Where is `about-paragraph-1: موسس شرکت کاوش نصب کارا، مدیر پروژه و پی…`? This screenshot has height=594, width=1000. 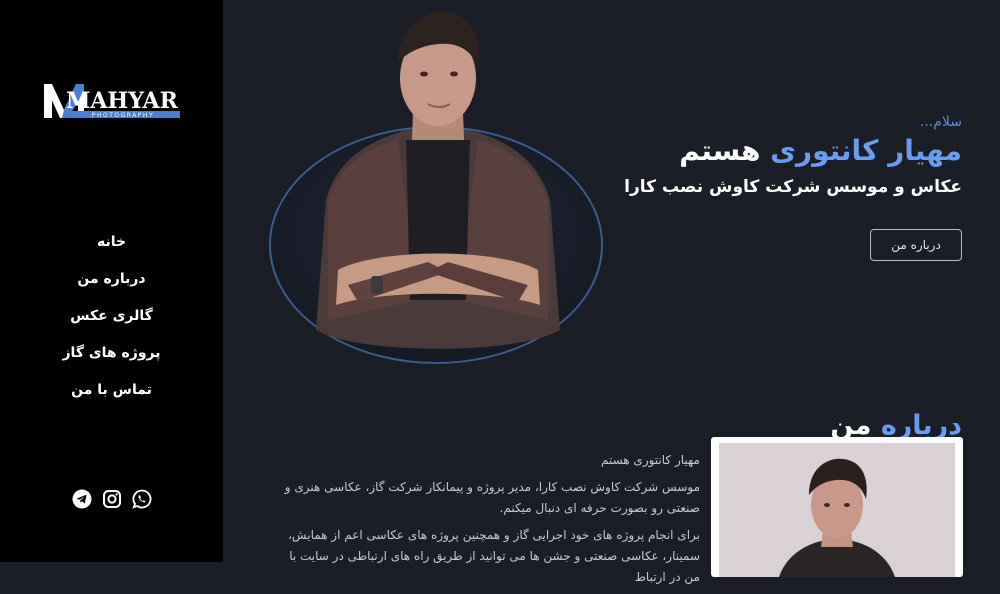 about-paragraph-1: موسس شرکت کاوش نصب کارا، مدیر پروژه و پی… is located at coordinates (492, 497).